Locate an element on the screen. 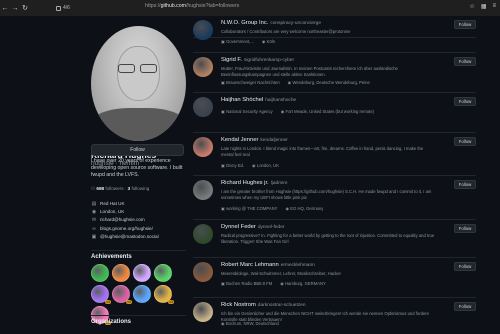 This screenshot has height=334, width=500. link-icon: ∞ is located at coordinates (94, 228).